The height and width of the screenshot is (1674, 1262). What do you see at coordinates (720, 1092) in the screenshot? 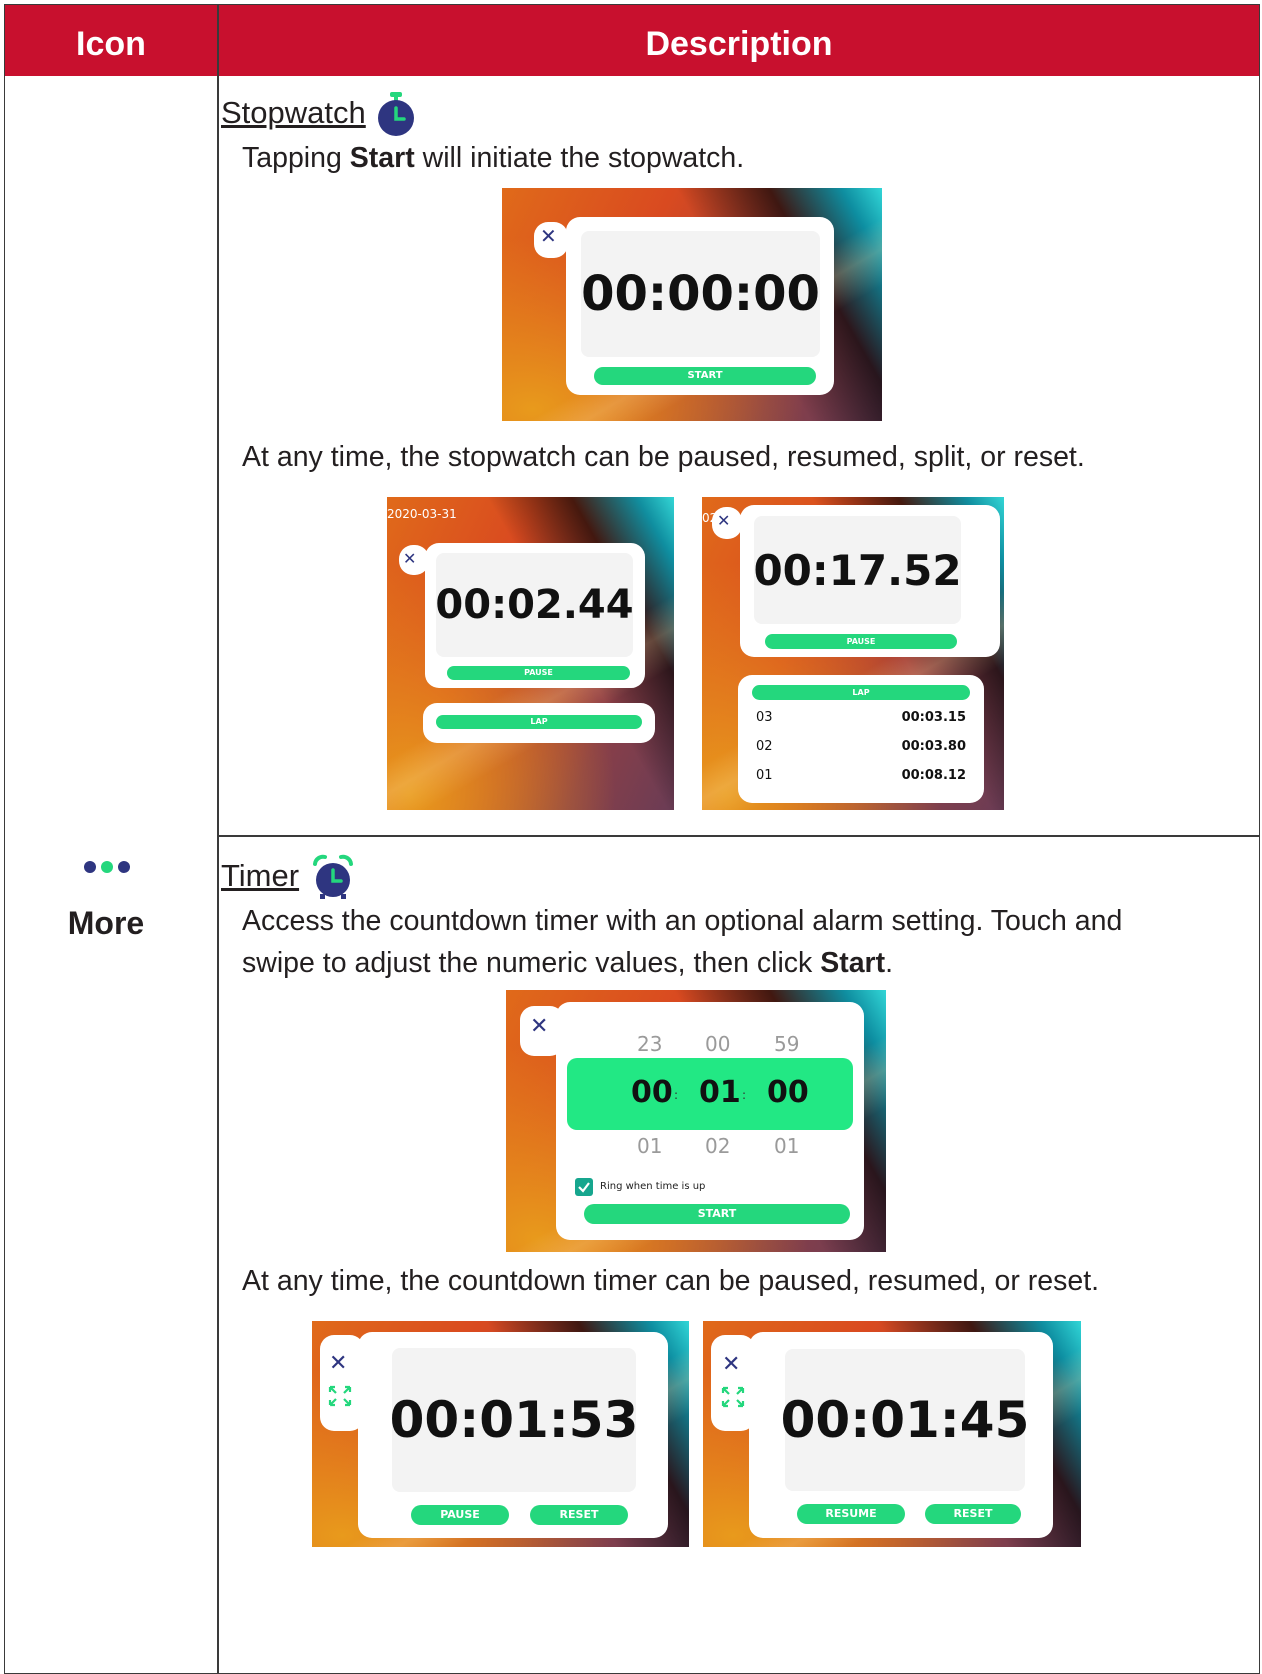
I see `minutes-value: 01` at bounding box center [720, 1092].